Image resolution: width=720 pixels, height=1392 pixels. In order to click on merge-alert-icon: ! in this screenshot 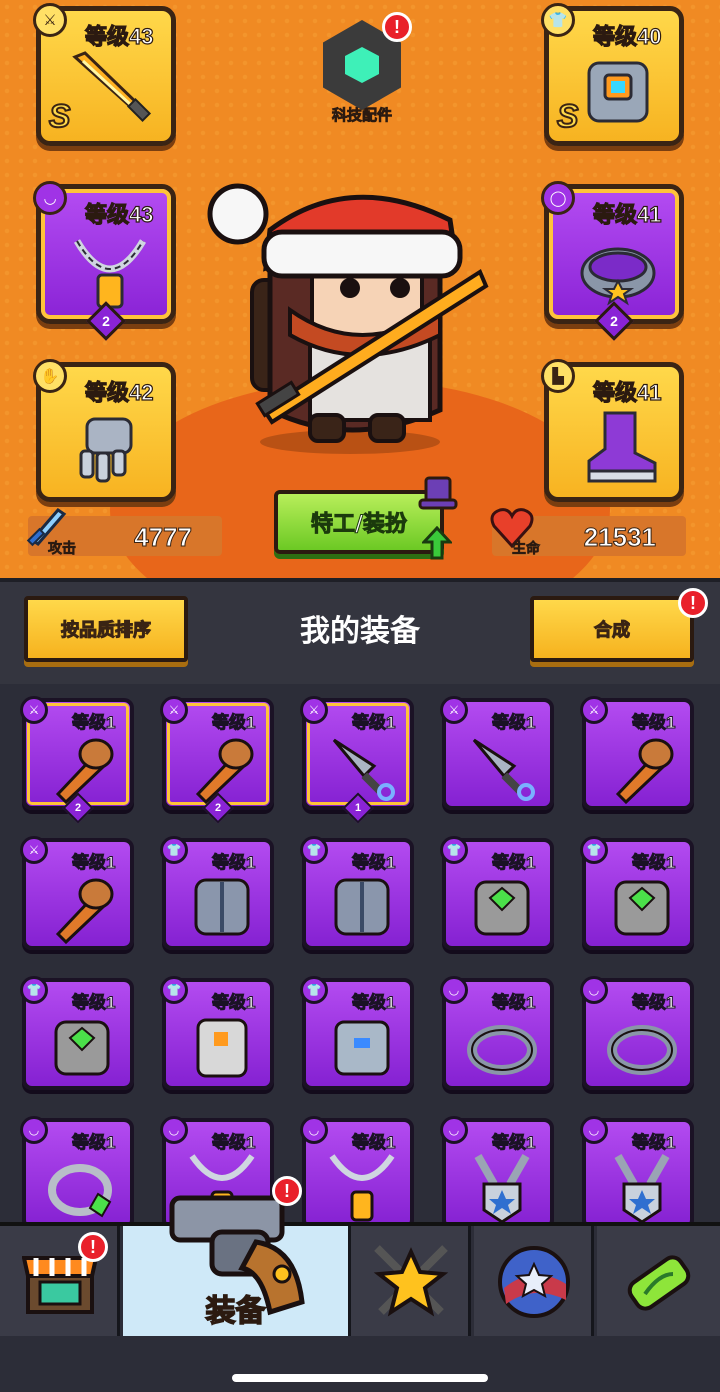, I will do `click(693, 603)`.